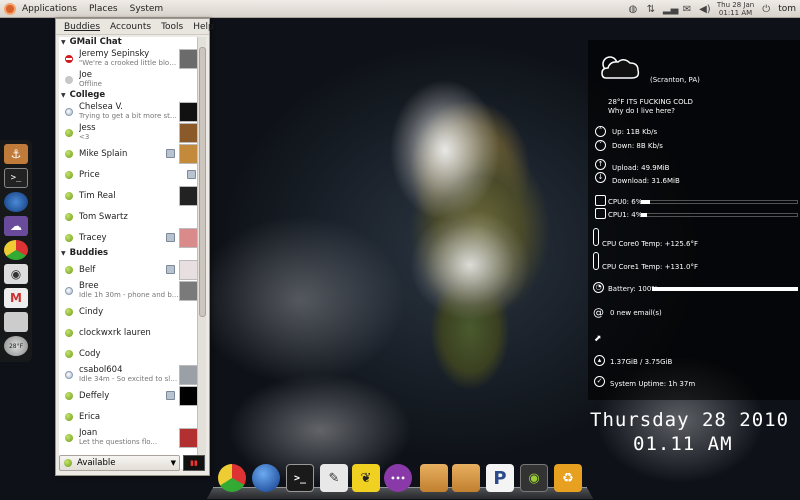  I want to click on ubuntu-logo-icon, so click(10, 8).